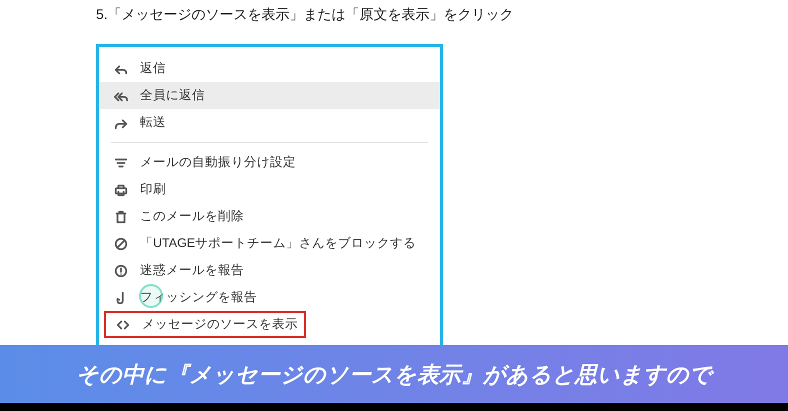 The image size is (788, 411). I want to click on subtitle-text: その中に『メッセージのソースを表示』があると思いますので, so click(394, 374).